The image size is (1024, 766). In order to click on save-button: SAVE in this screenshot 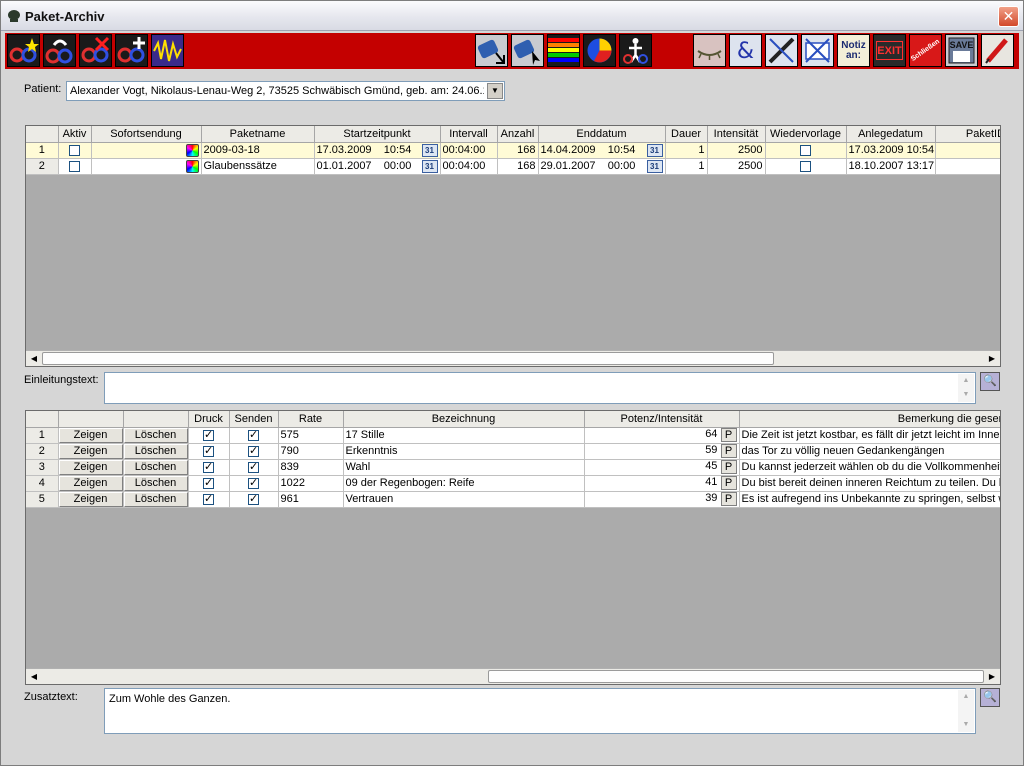, I will do `click(961, 50)`.